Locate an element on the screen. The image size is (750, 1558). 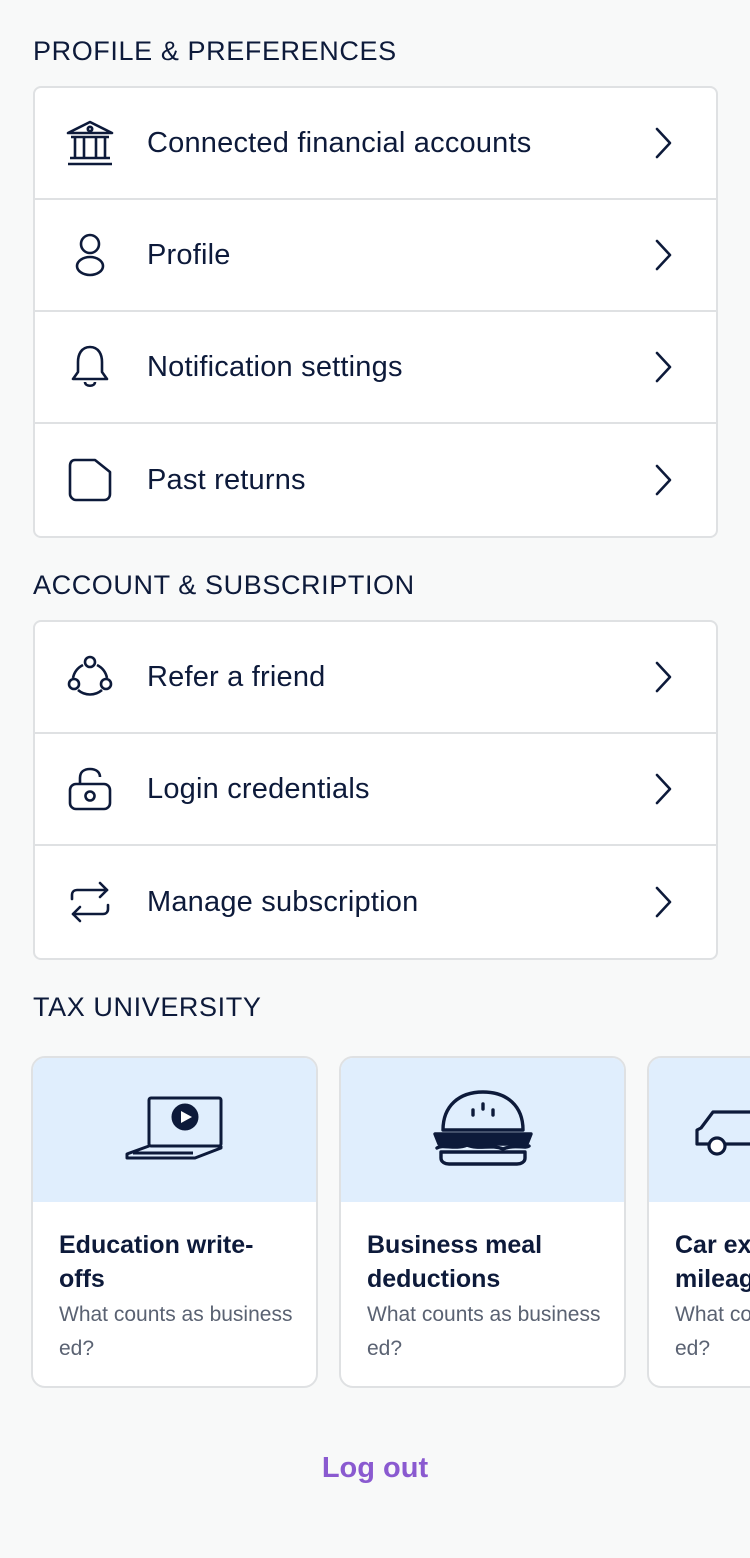
course-title: Education write-offs is located at coordinates (156, 1262).